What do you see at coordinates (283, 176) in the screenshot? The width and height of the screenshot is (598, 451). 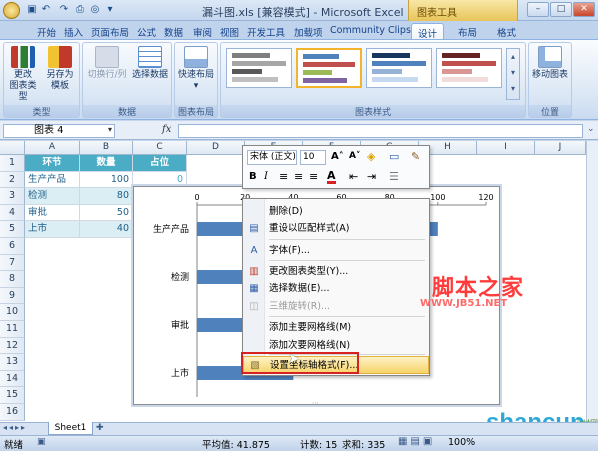 I see `align-left-icon: ≡` at bounding box center [283, 176].